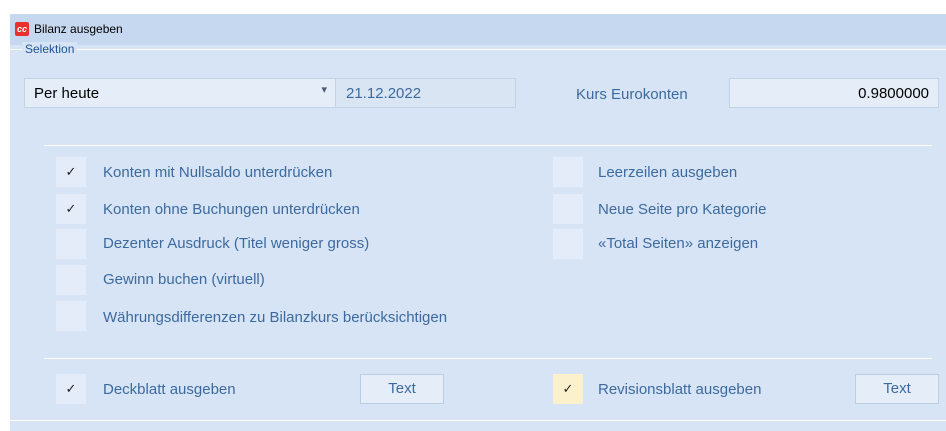 This screenshot has height=431, width=946. I want to click on title-bar: cc Bilanz ausgeben, so click(478, 29).